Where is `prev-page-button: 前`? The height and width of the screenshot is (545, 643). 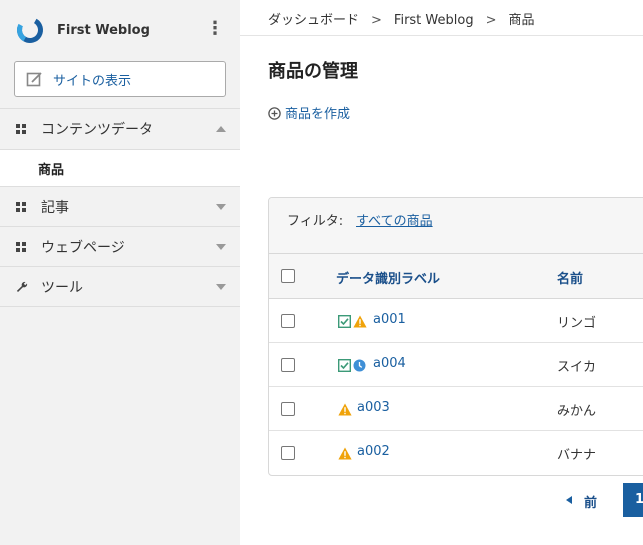
prev-page-button: 前 is located at coordinates (585, 500).